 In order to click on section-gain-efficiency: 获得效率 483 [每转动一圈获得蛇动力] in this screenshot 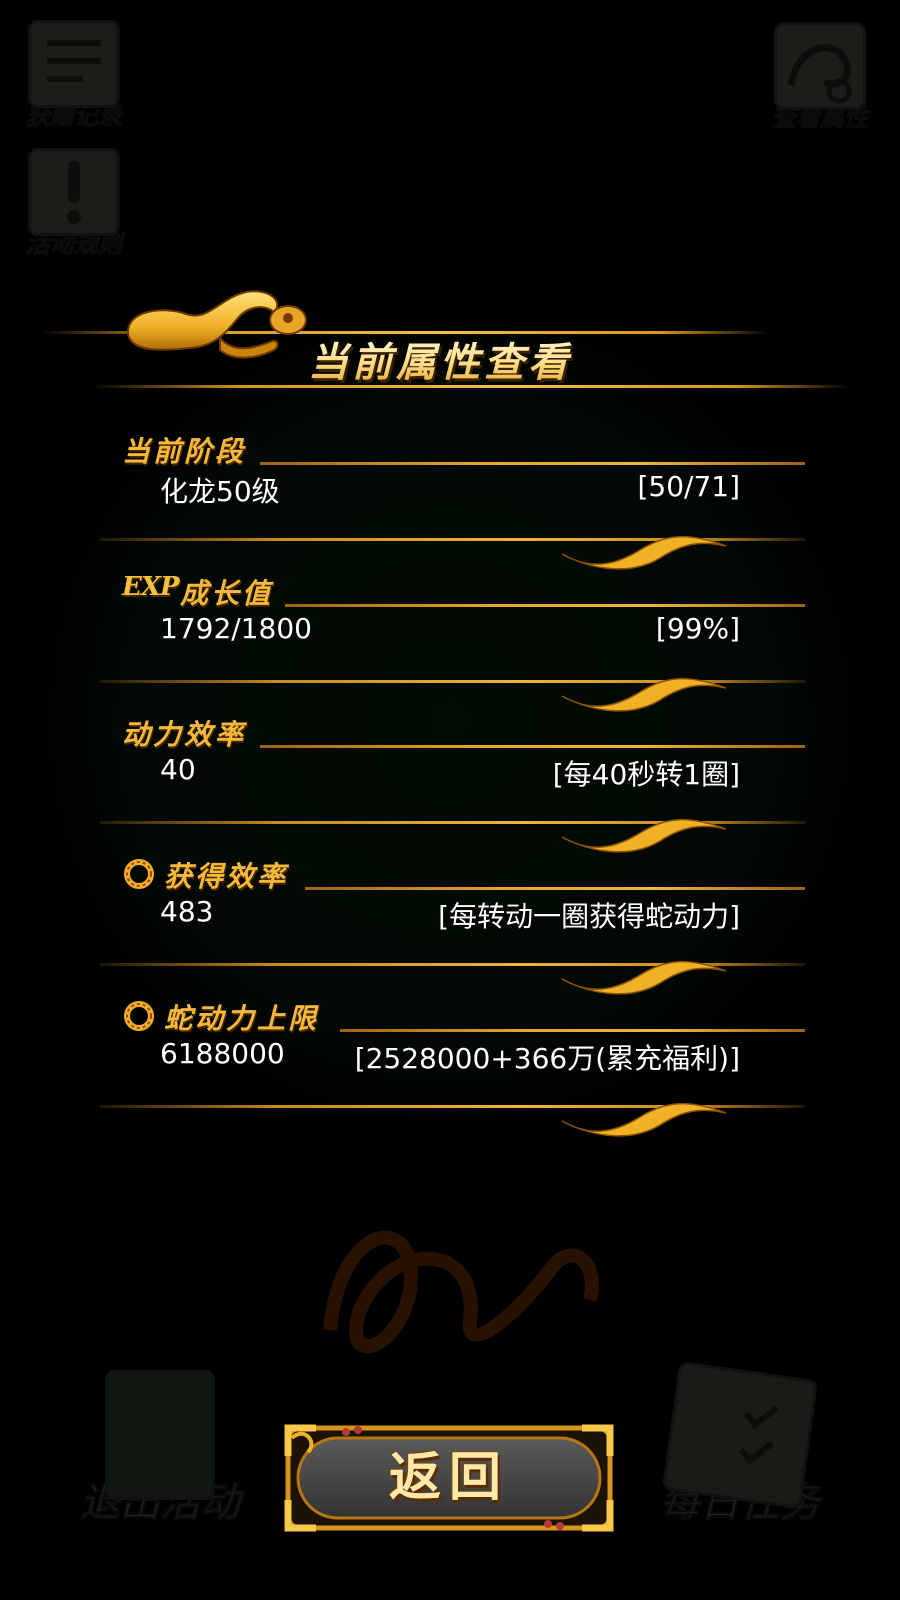, I will do `click(452, 925)`.